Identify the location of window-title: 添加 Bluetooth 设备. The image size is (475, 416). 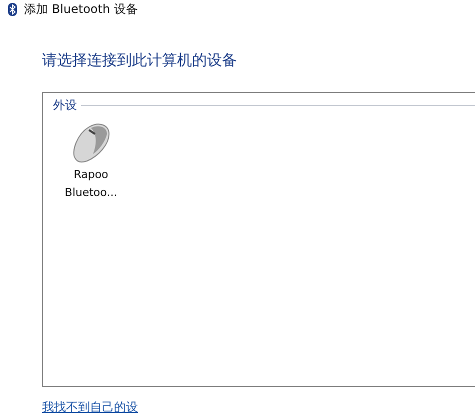
(81, 9).